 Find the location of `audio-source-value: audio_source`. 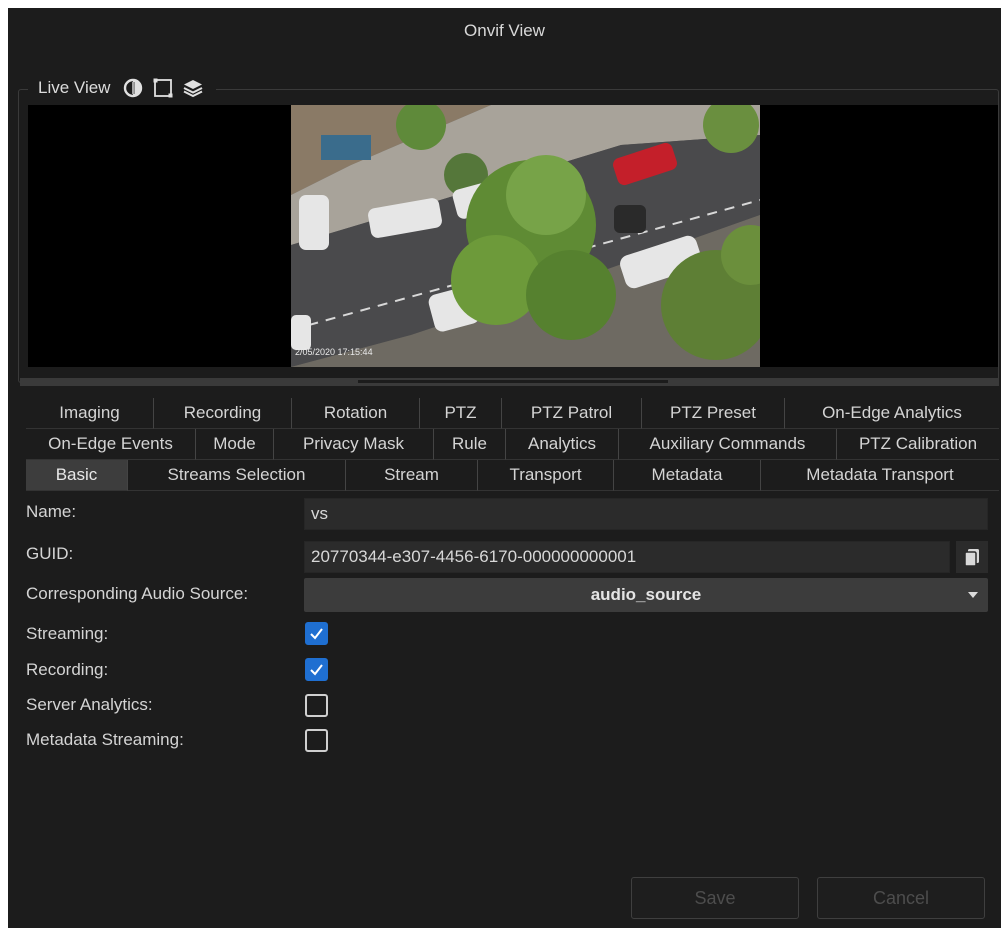

audio-source-value: audio_source is located at coordinates (646, 594).